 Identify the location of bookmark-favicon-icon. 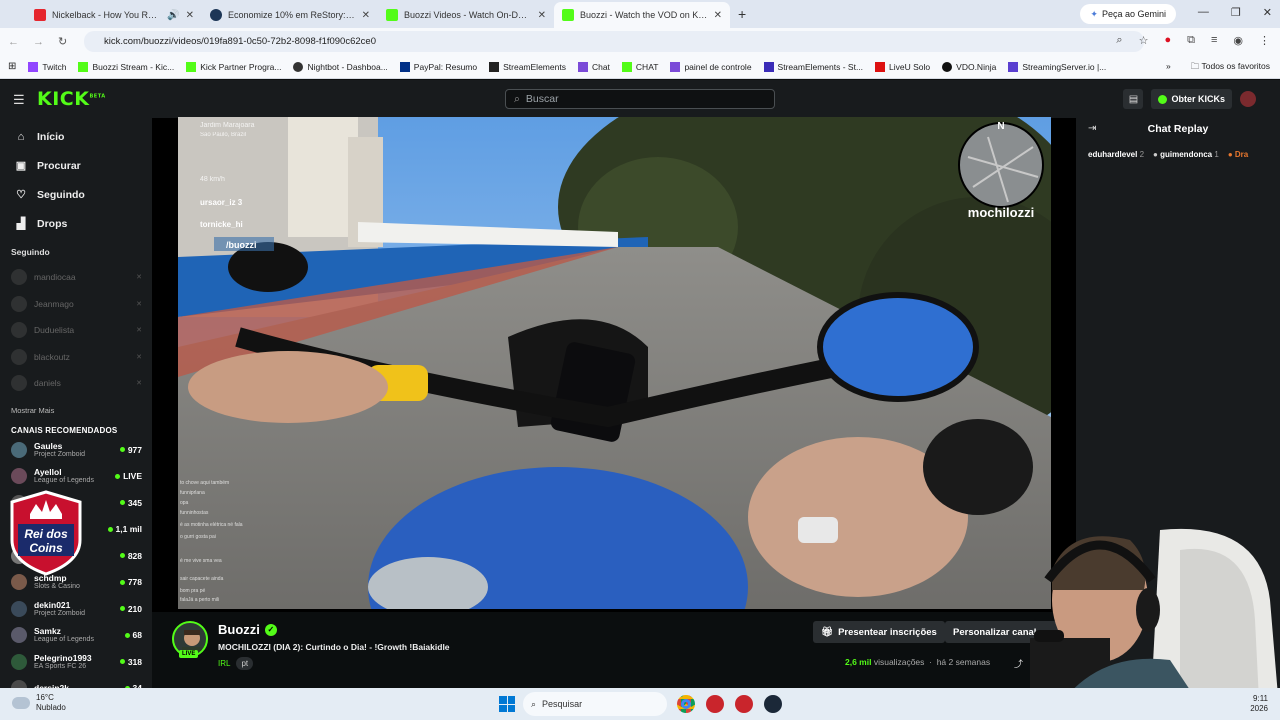
(494, 66).